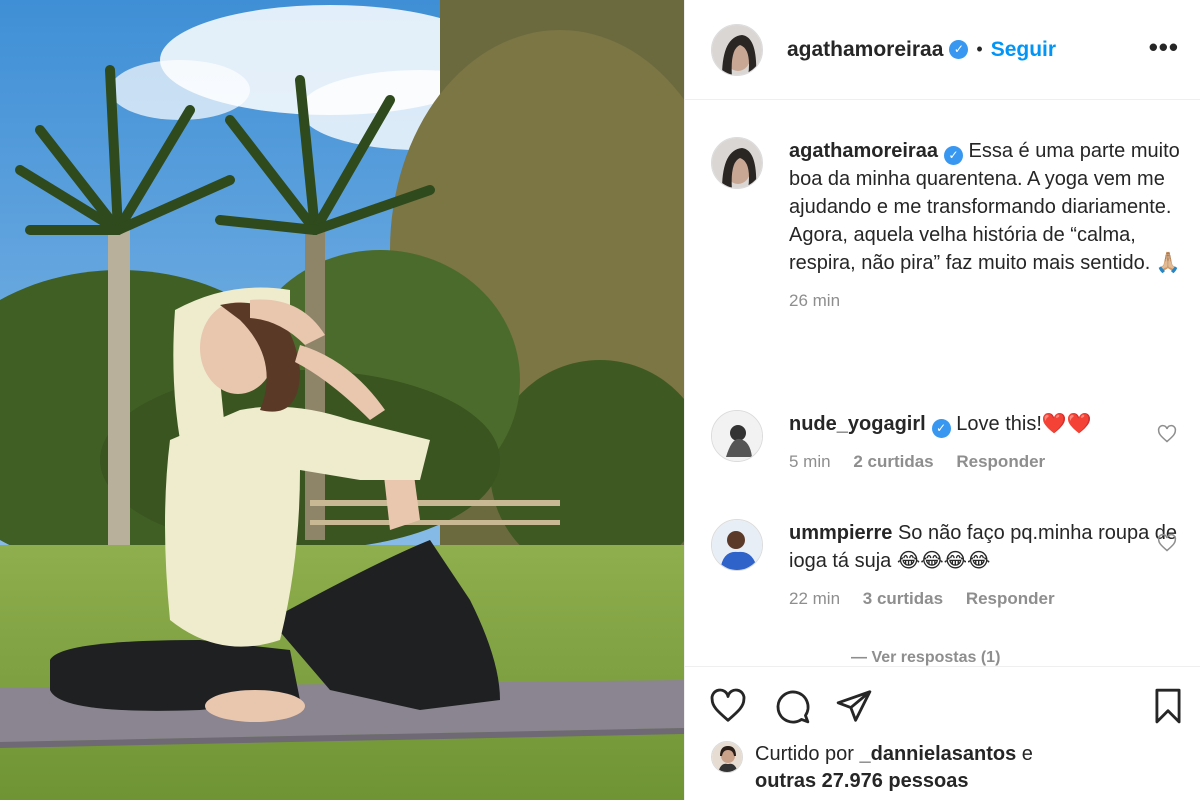 The height and width of the screenshot is (800, 1200). What do you see at coordinates (925, 657) in the screenshot?
I see `view-replies-link: — Ver respostas (1)` at bounding box center [925, 657].